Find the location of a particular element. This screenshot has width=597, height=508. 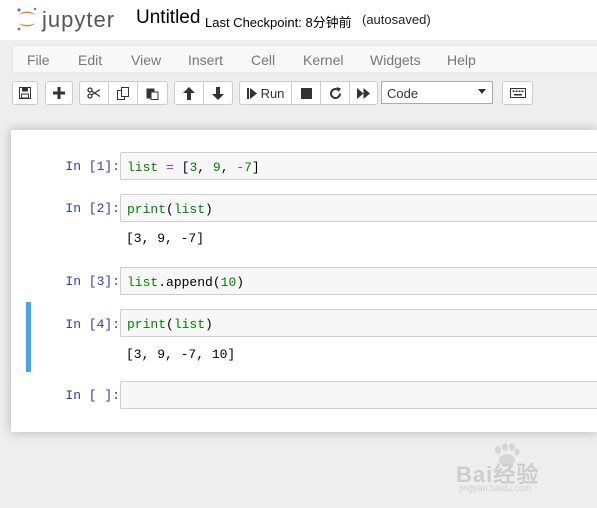

restart-icon is located at coordinates (335, 92).